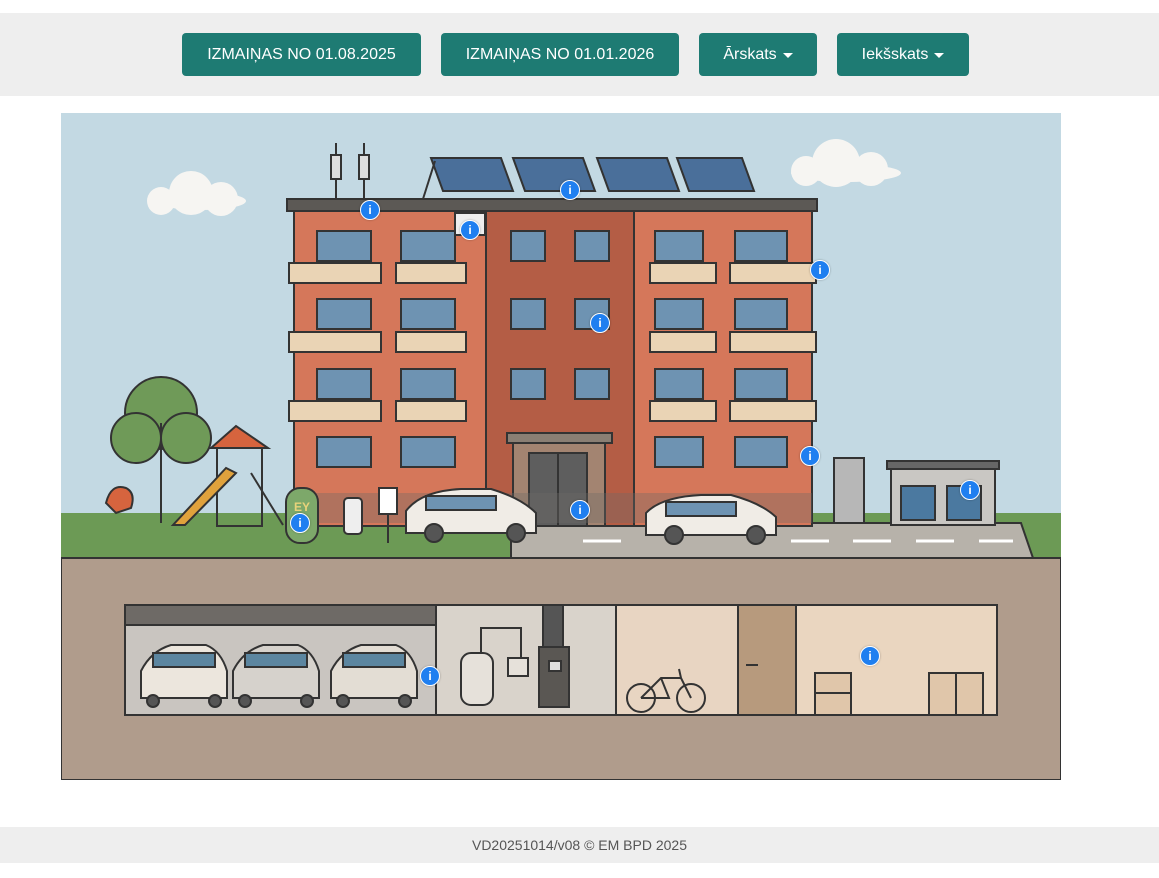 The height and width of the screenshot is (878, 1159). I want to click on info-hotspot-meter: i, so click(470, 230).